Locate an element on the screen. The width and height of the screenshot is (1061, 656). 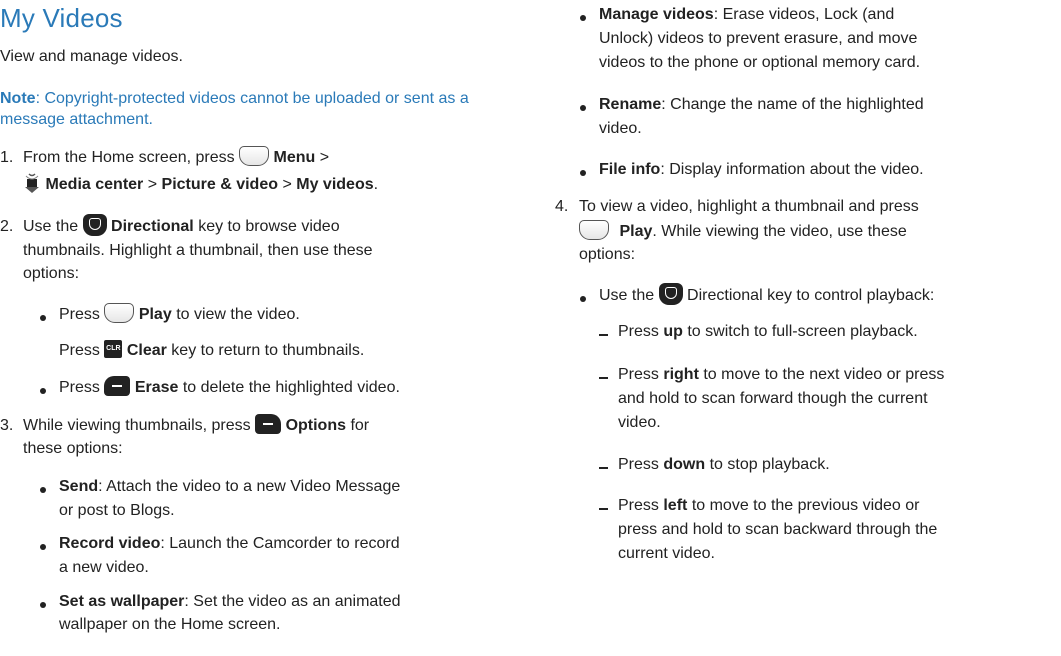
step-4-number: 4. is located at coordinates (562, 206).